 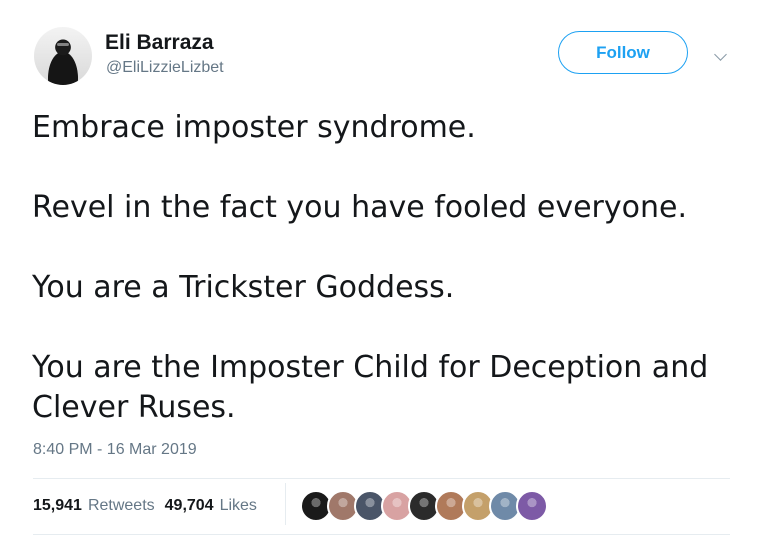 I want to click on likes-label: Likes, so click(x=238, y=505).